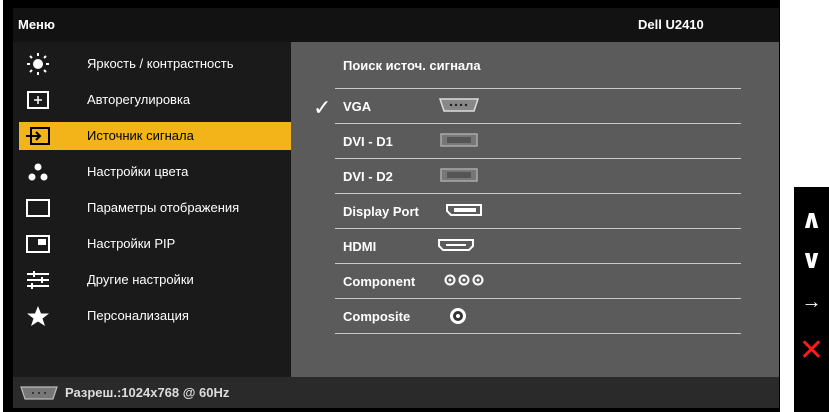 The image size is (829, 412). Describe the element at coordinates (538, 141) in the screenshot. I see `source-row-dvi-d1: DVI - D1` at that location.